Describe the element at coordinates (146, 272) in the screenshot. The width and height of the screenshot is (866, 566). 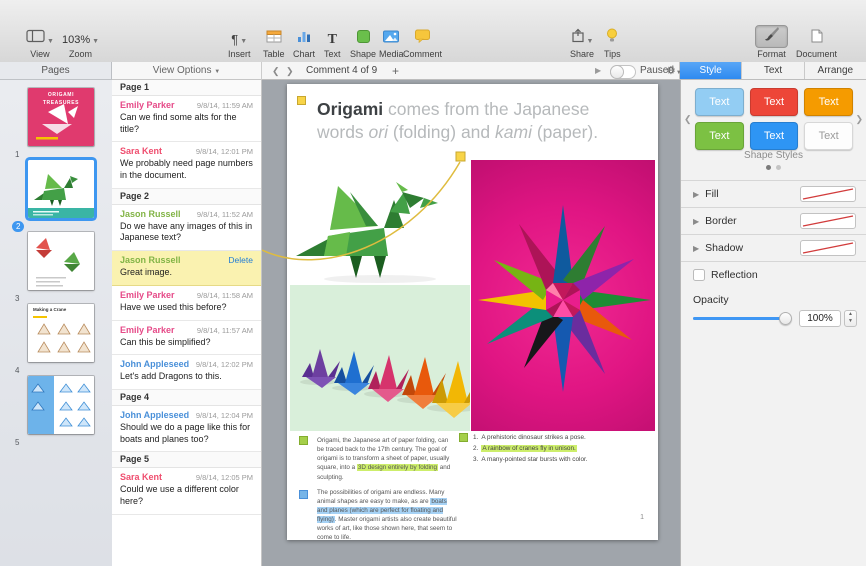
I see `comment-text: Great image.` at that location.